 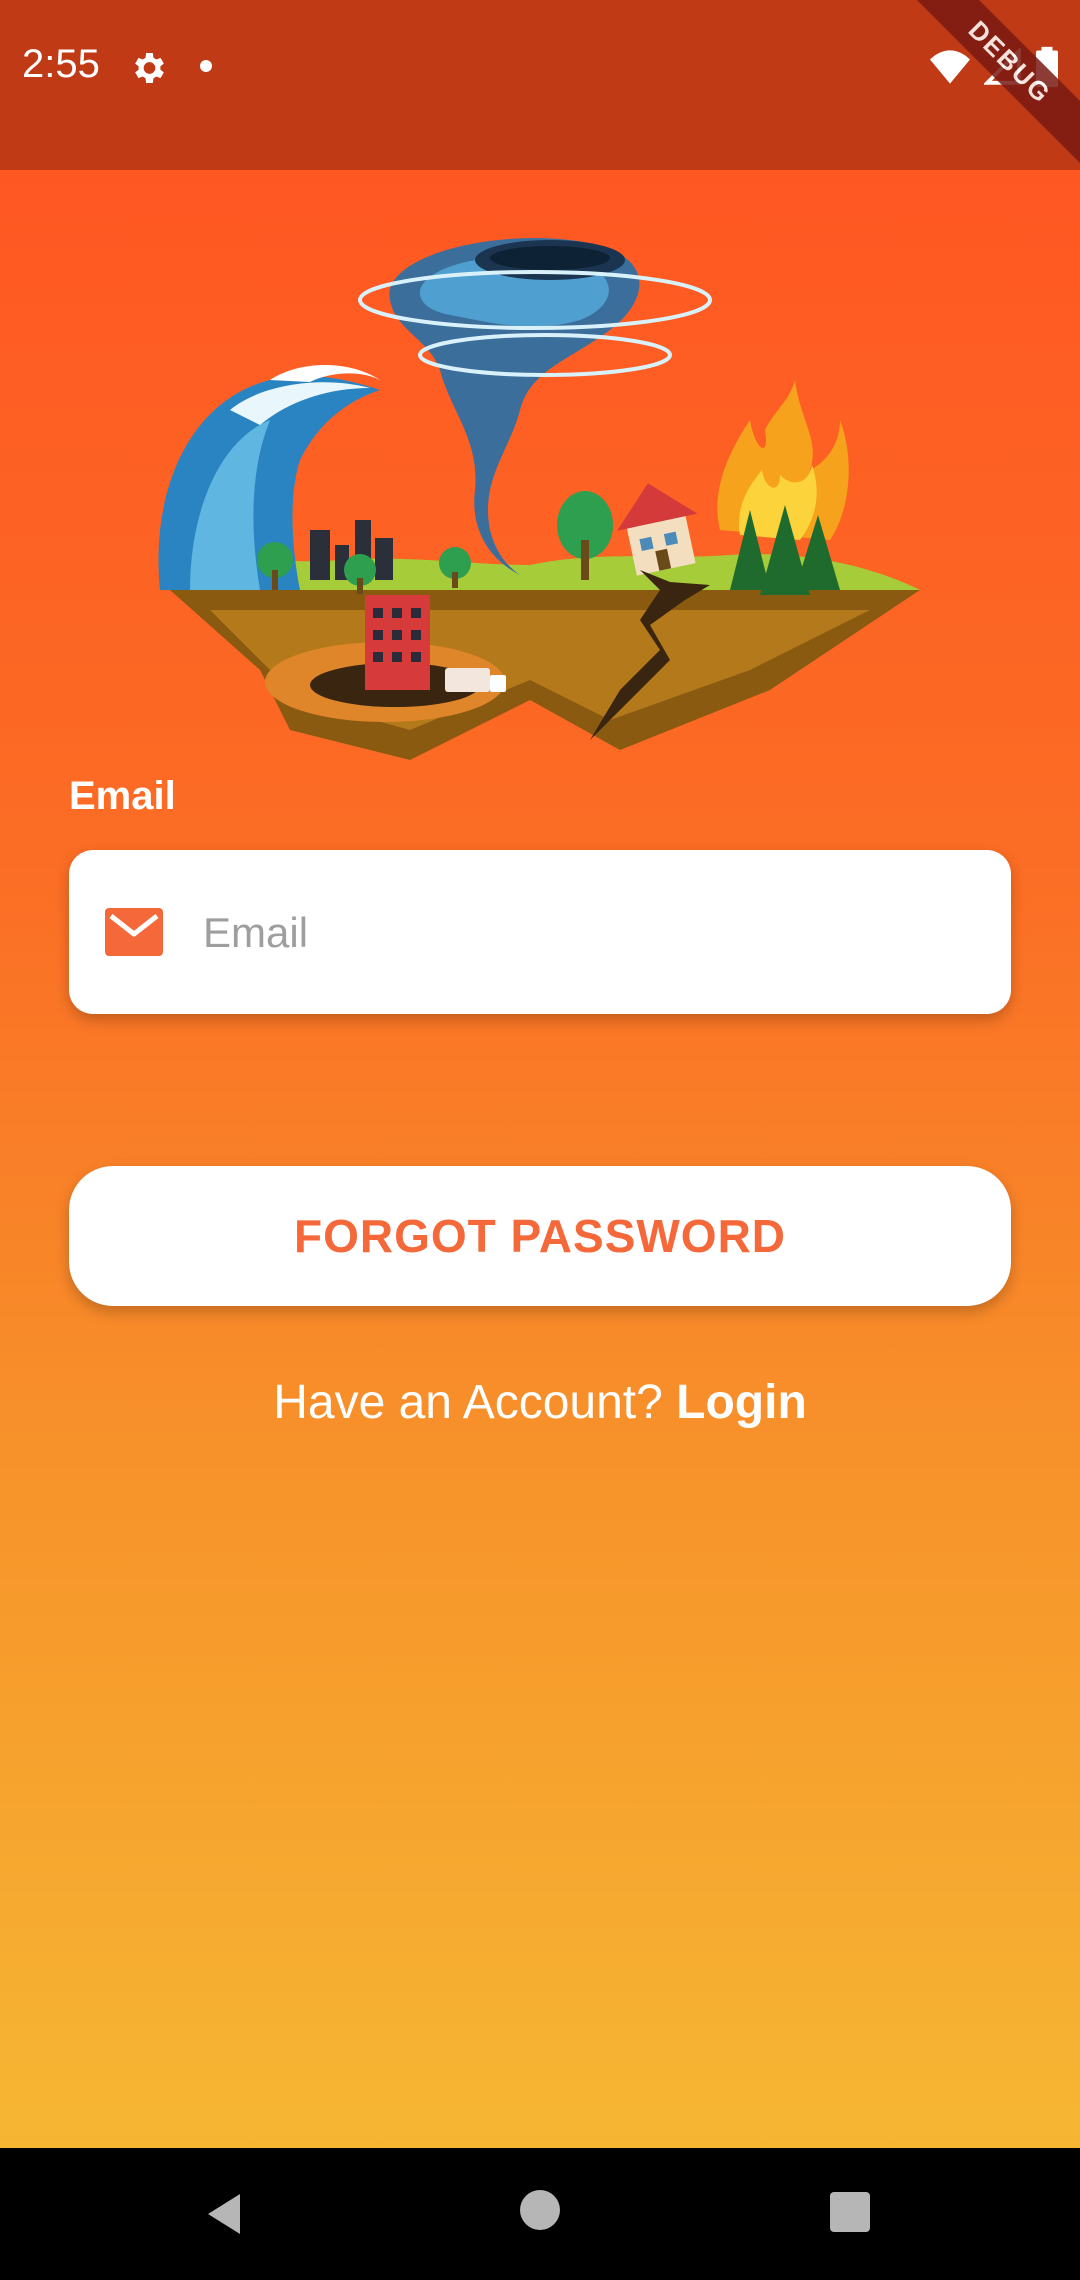 I want to click on email-input, so click(x=583, y=933).